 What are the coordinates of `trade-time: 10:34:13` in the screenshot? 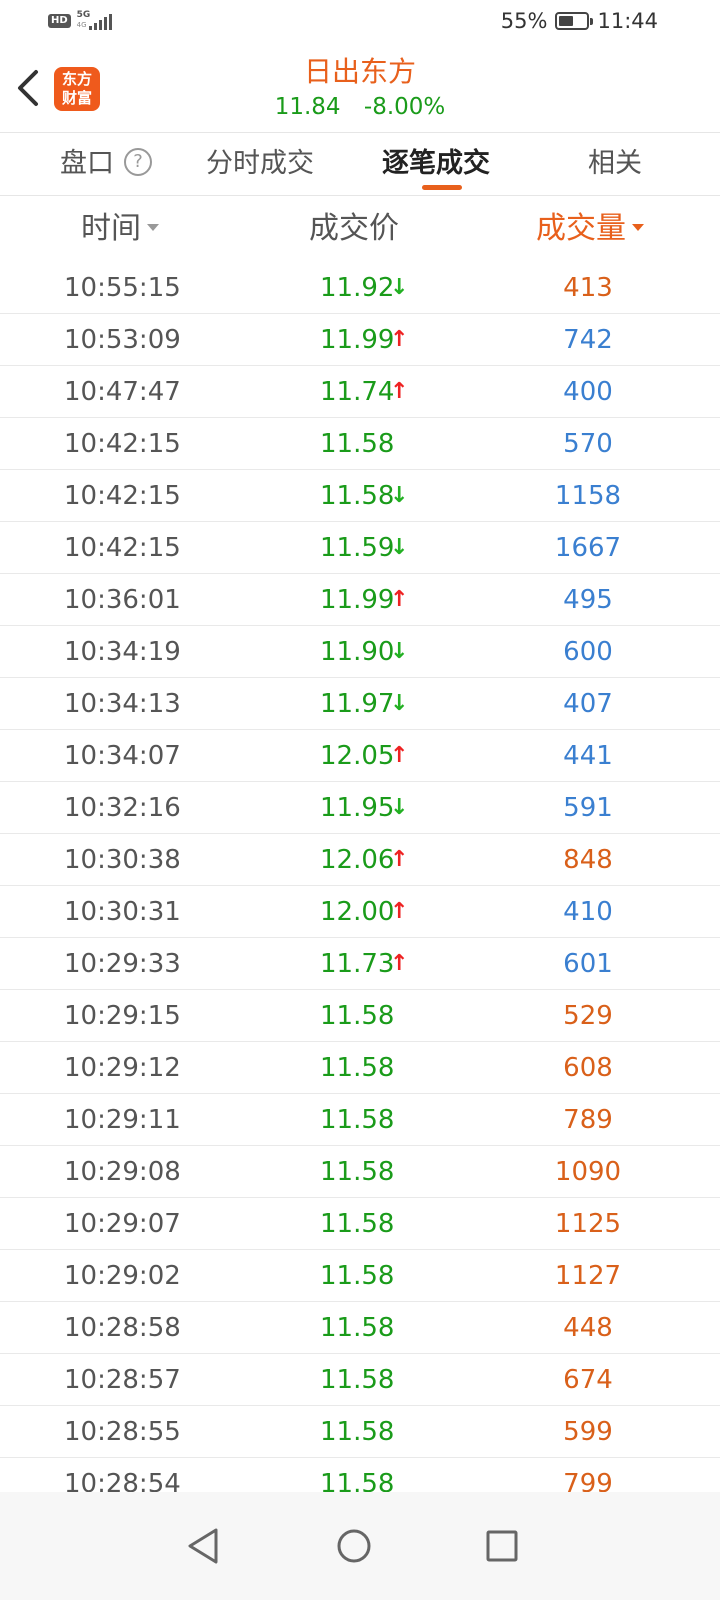 It's located at (122, 704).